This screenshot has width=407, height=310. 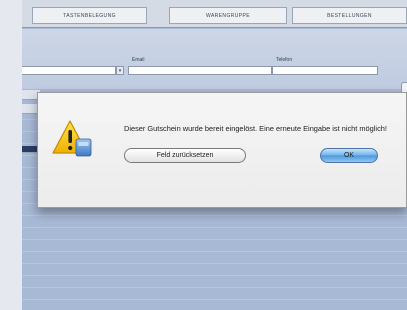 I want to click on tab-warengruppe: WARENGRUPPE, so click(x=228, y=15).